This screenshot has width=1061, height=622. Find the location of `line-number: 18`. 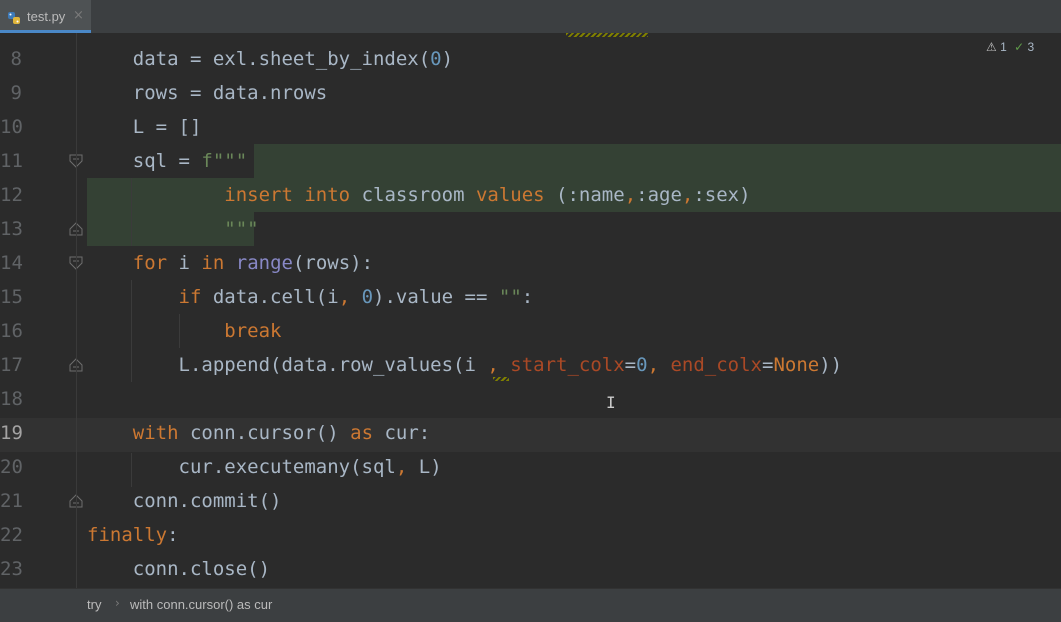

line-number: 18 is located at coordinates (11, 399).